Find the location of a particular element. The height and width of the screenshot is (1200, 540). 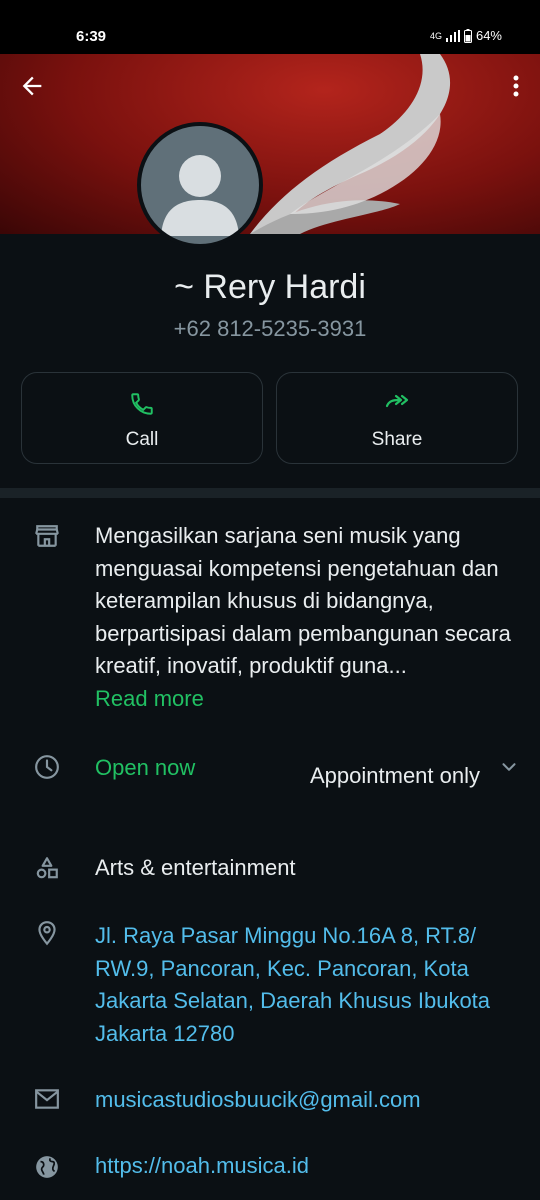

hours-detail: Appointment only is located at coordinates (395, 775).